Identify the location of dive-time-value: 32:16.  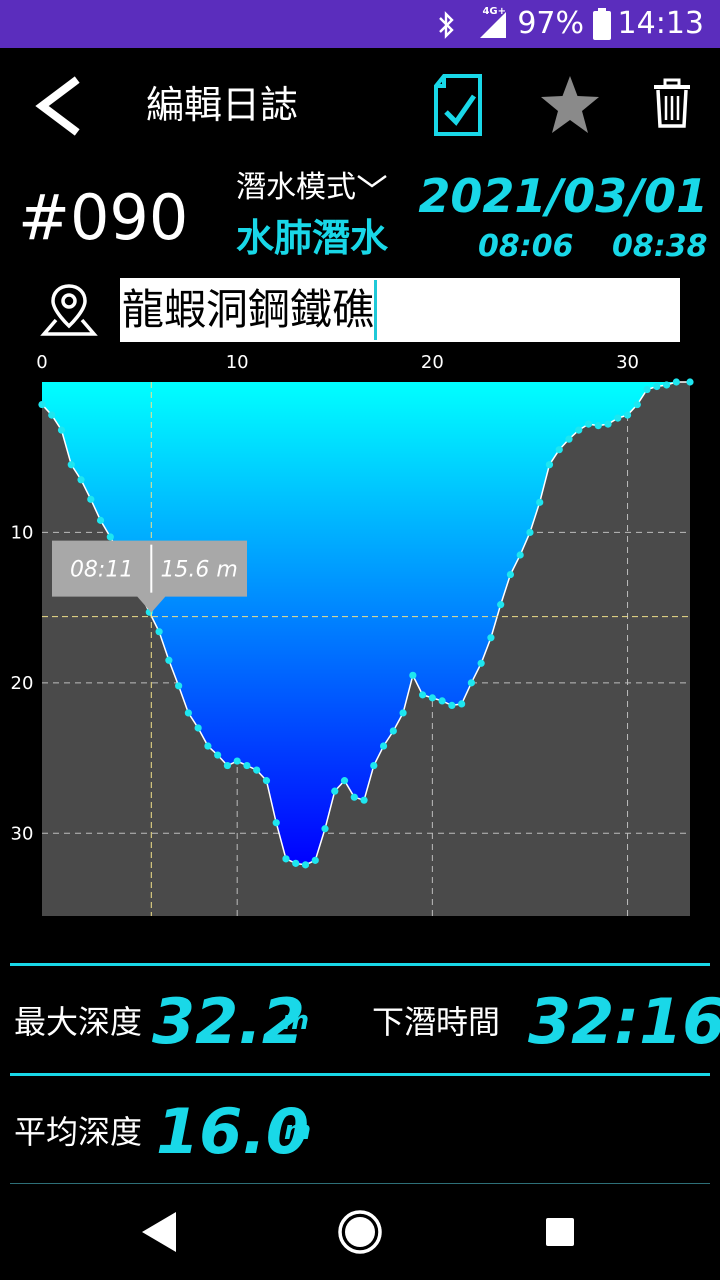
(624, 1021).